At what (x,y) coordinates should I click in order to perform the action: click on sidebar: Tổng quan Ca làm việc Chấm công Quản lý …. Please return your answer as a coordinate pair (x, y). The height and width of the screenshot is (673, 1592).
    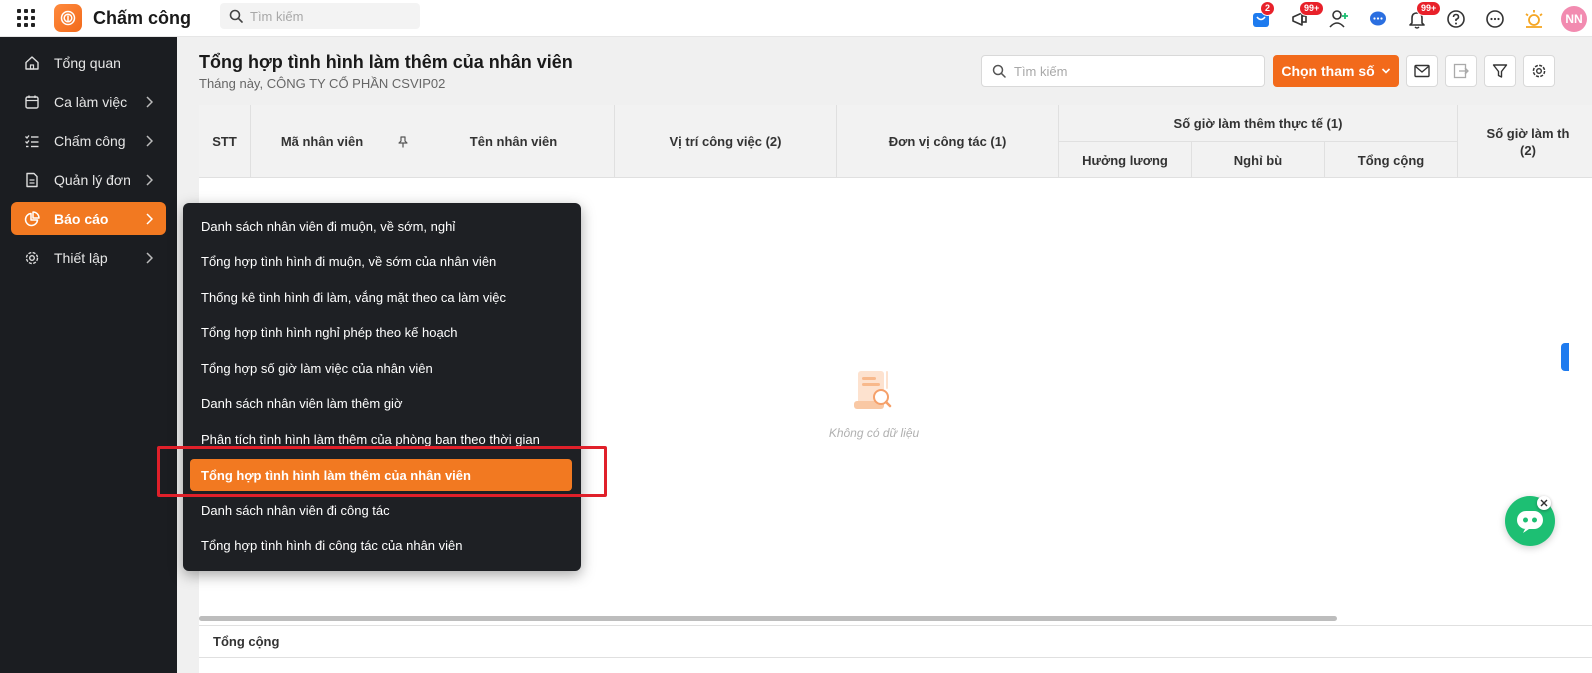
    Looking at the image, I should click on (88, 355).